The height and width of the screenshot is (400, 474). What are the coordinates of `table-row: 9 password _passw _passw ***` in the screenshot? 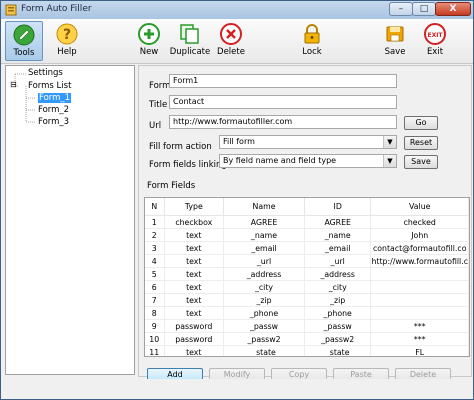 It's located at (307, 326).